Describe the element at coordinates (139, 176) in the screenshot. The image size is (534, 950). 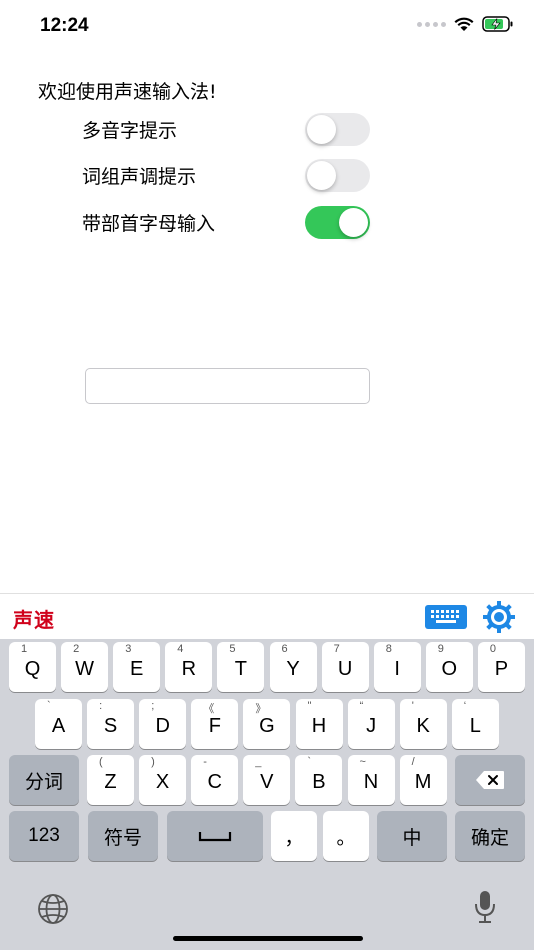
I see `setting-label-phrase-tone: 词组声调提示` at that location.